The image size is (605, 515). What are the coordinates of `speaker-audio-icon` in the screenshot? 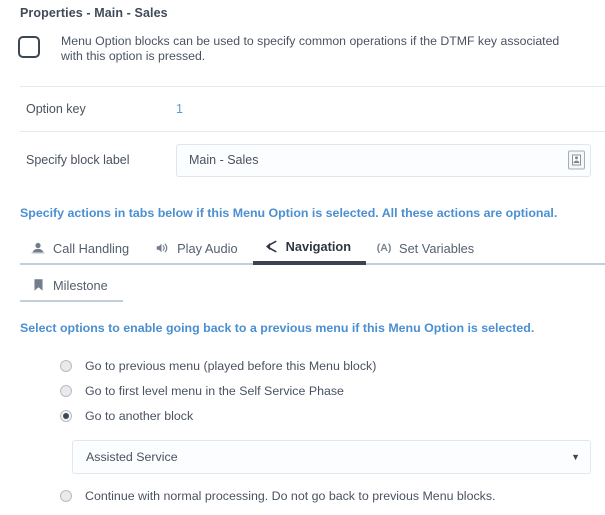 It's located at (162, 248).